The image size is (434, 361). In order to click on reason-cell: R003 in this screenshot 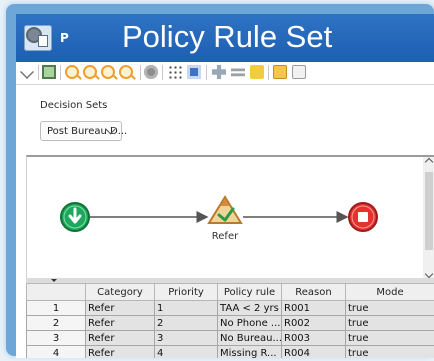, I will do `click(313, 338)`.